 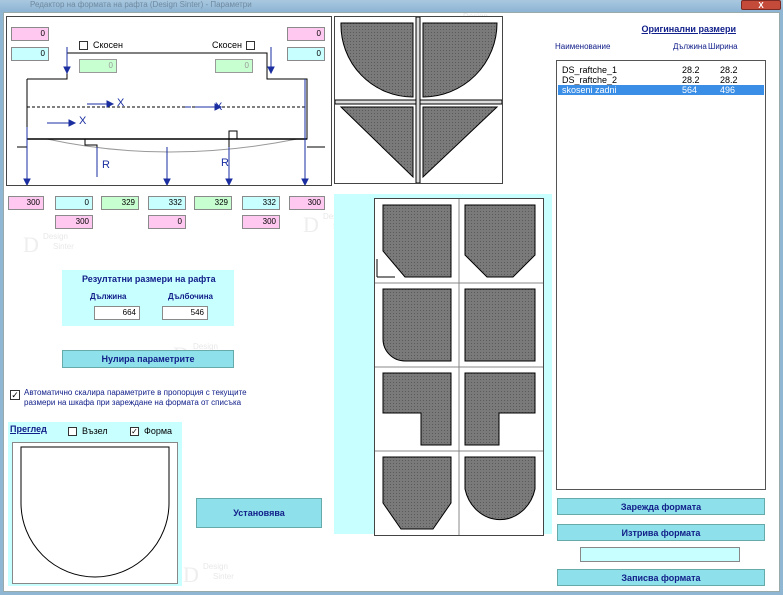 I want to click on top-right-offset-field: 0, so click(x=306, y=34).